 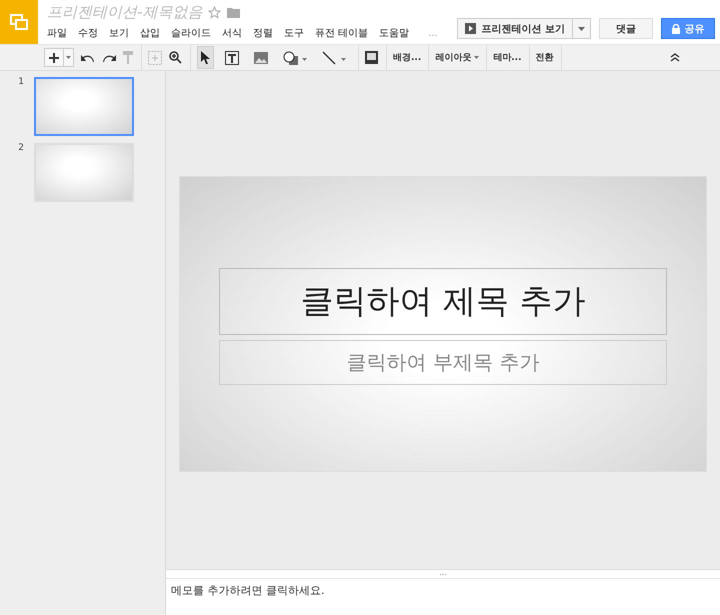 I want to click on new-slide-dropdown-button, so click(x=69, y=57).